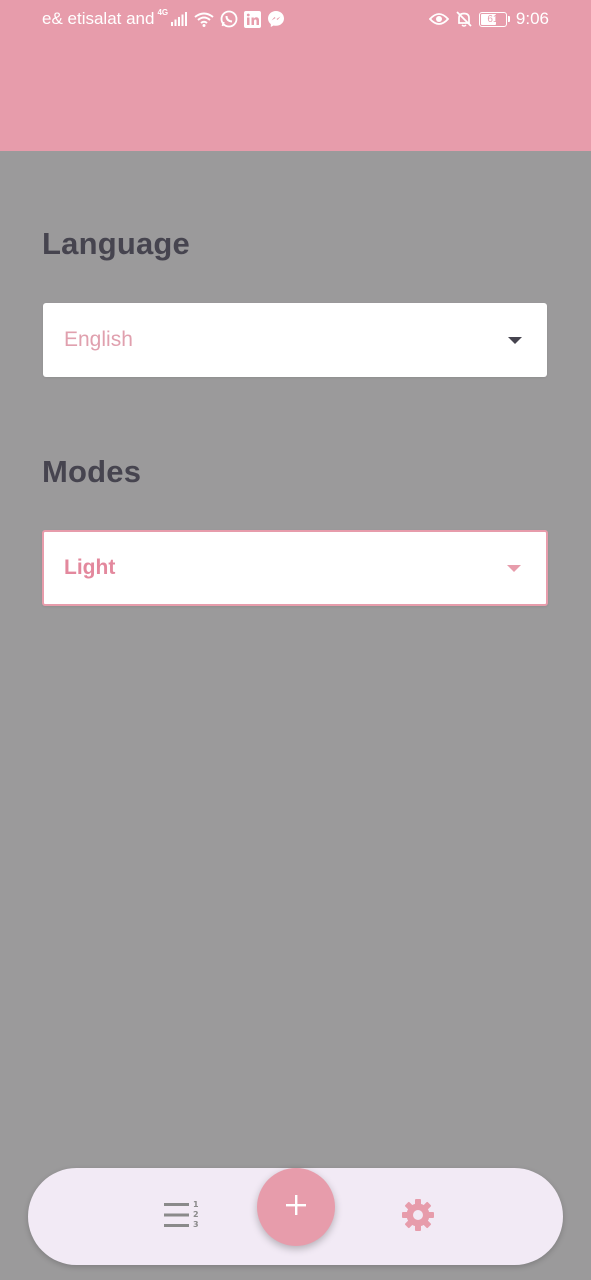 This screenshot has width=591, height=1280. I want to click on numbered-list-icon: 1 2 3, so click(183, 1217).